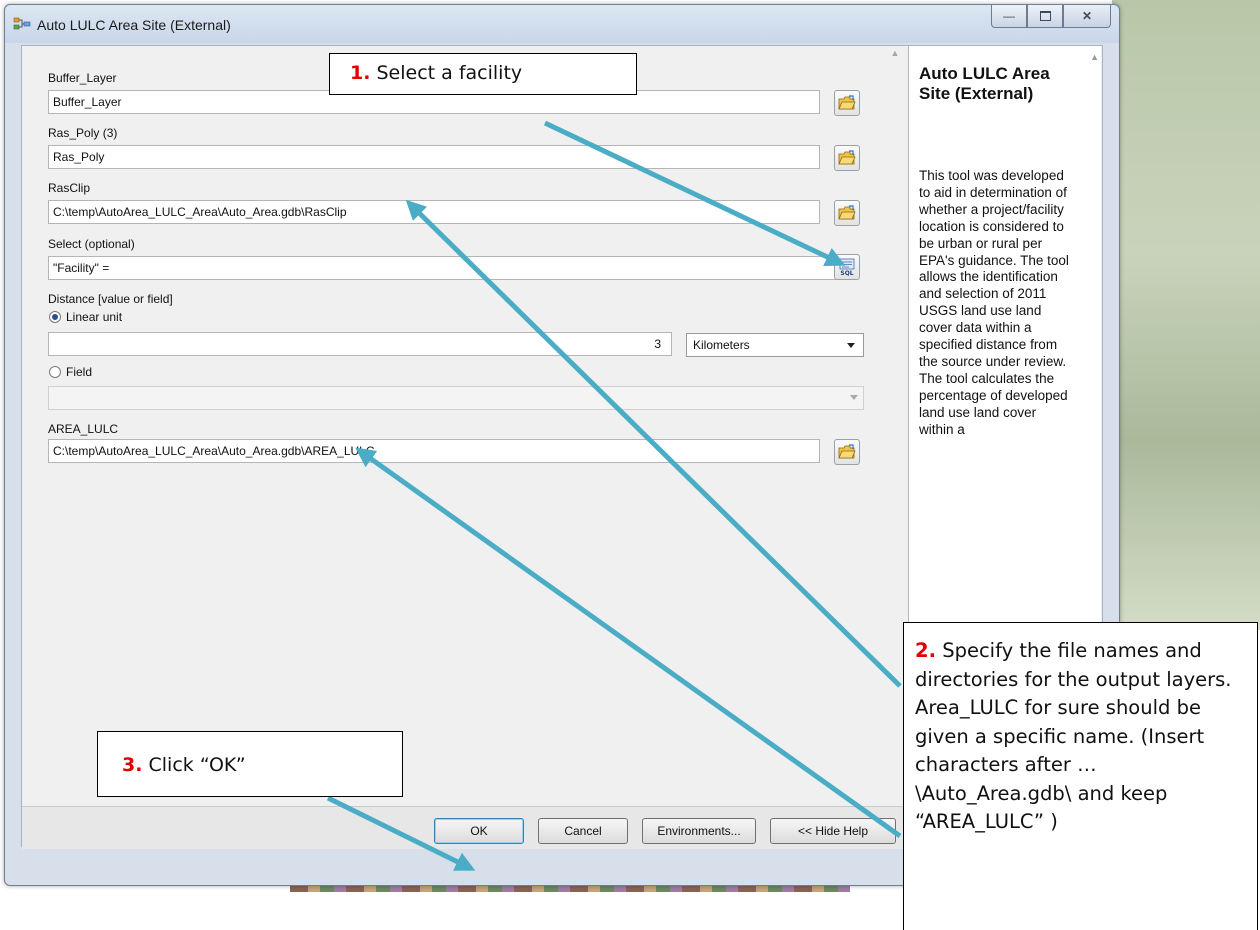 The image size is (1260, 930). Describe the element at coordinates (197, 765) in the screenshot. I see `callout-3-text: Click “OK”` at that location.